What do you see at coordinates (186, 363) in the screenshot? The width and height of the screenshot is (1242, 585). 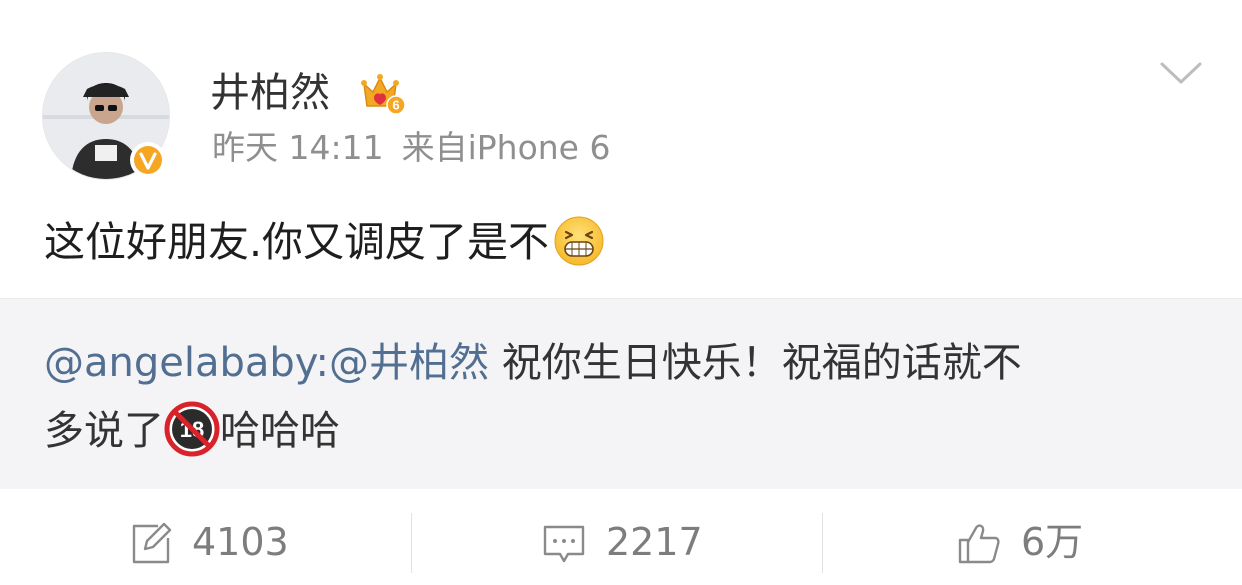 I see `mention-angelababy: @angelababy:` at bounding box center [186, 363].